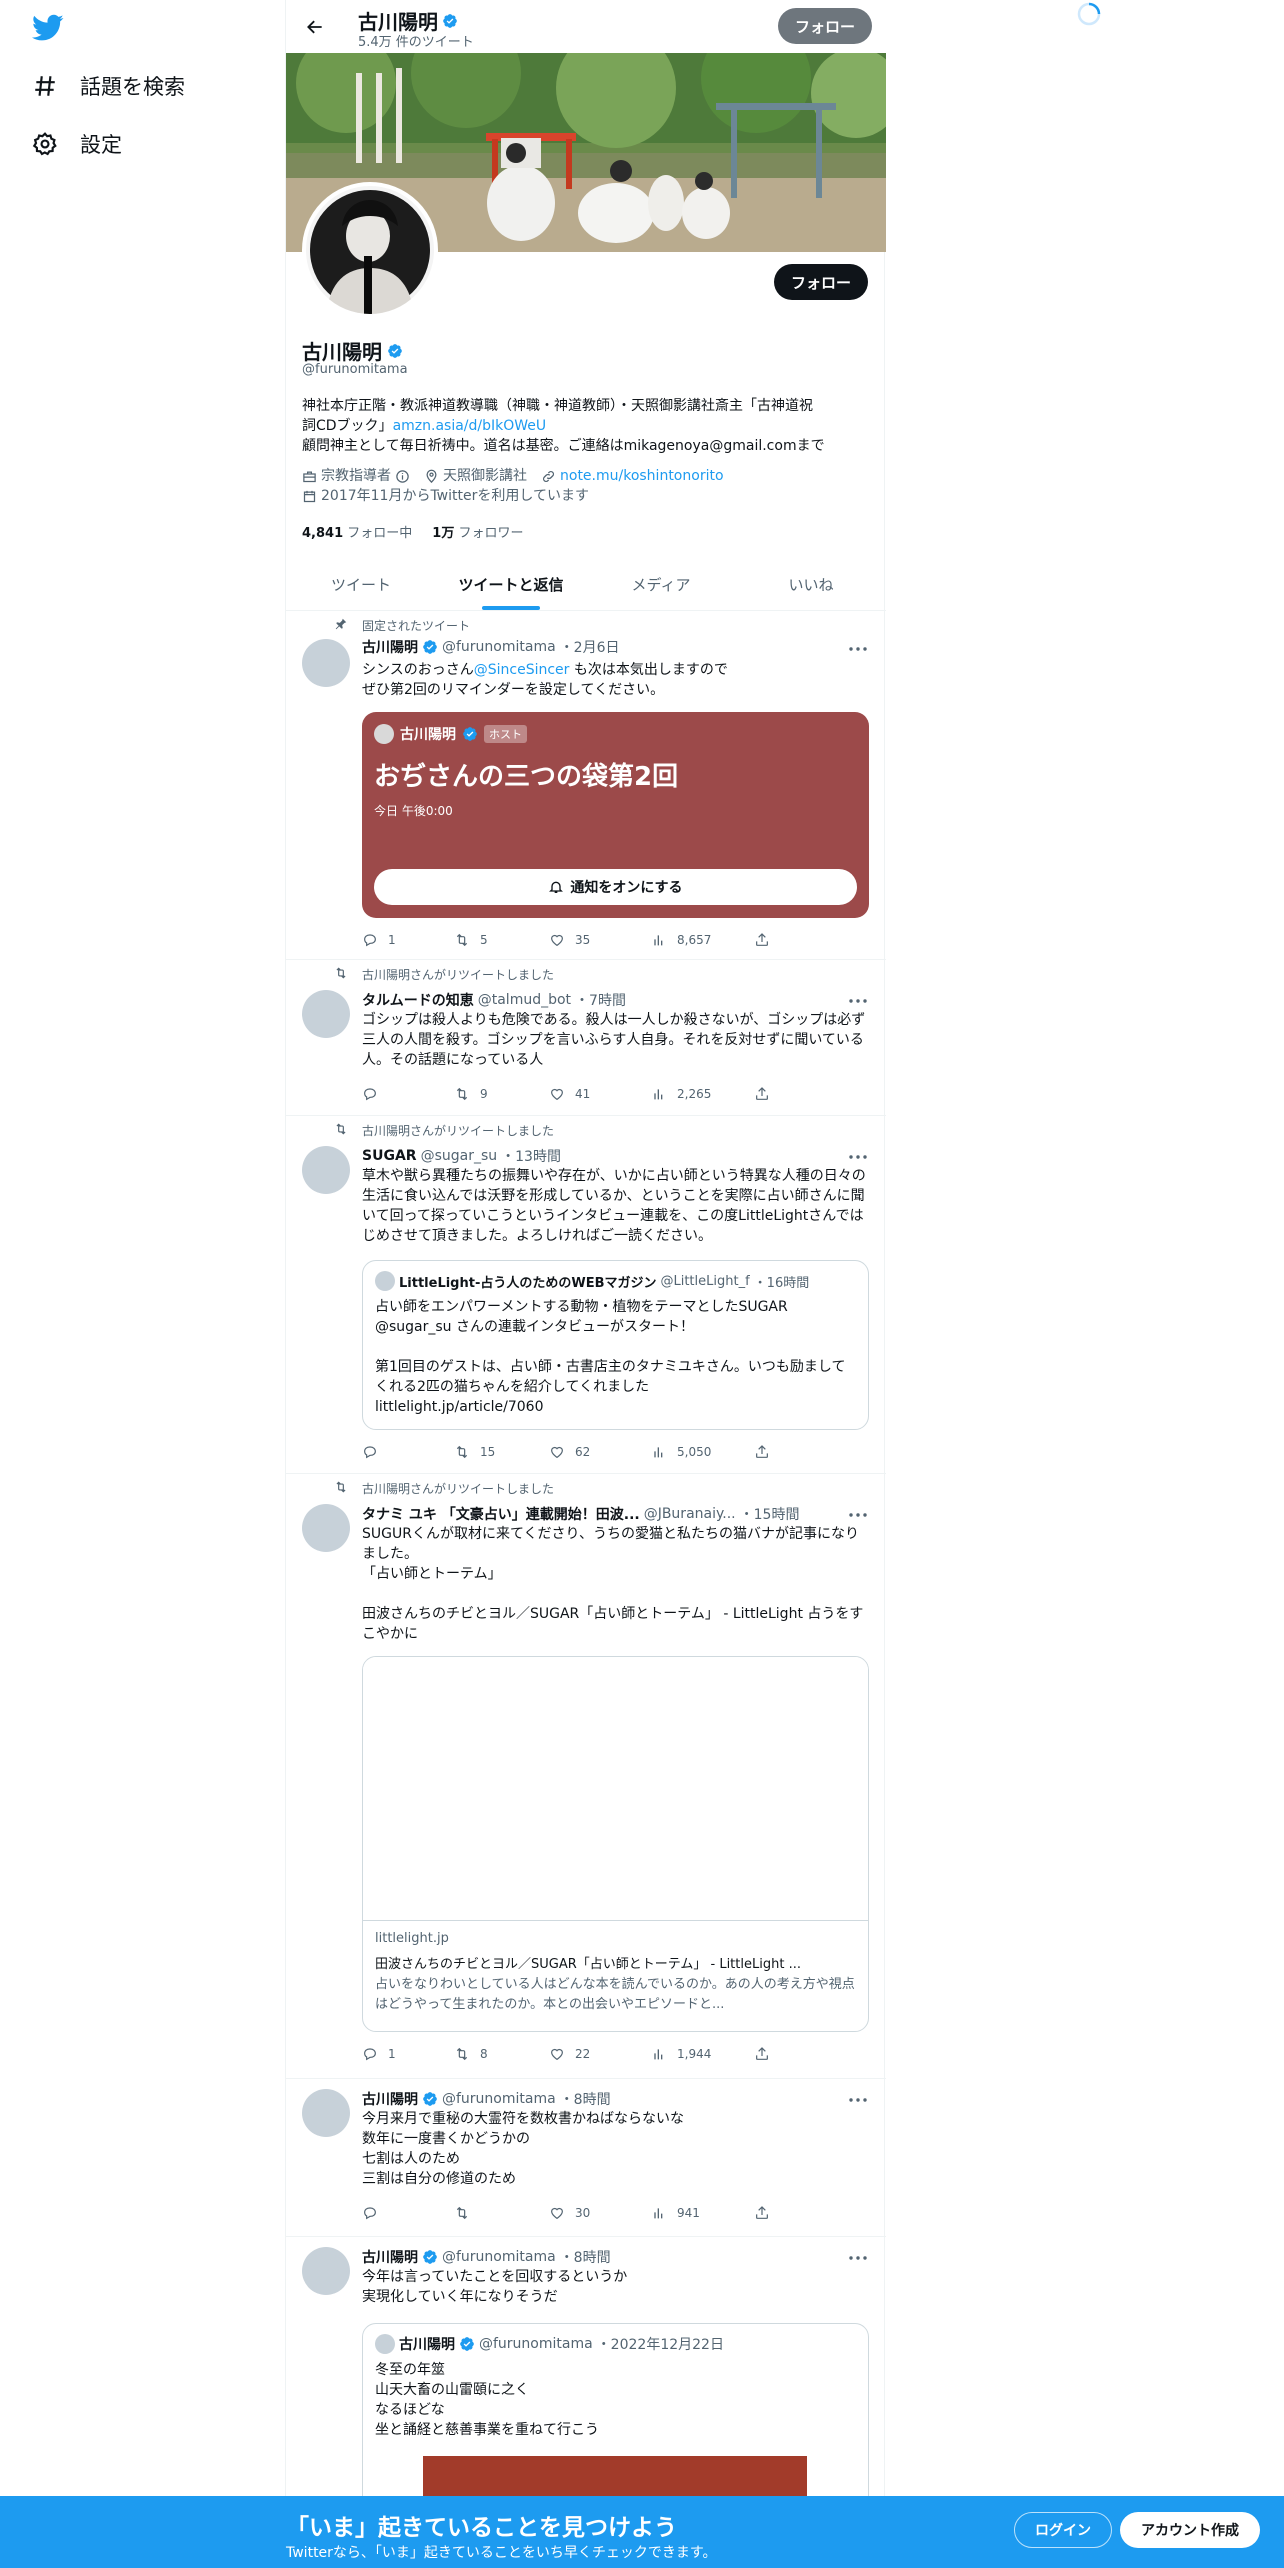 The image size is (1284, 2568). What do you see at coordinates (615, 815) in the screenshot?
I see `space-card: 古川陽明 ホスト おぢさんの三つの袋第2回 今日 午後0:00 通知をオンにする` at bounding box center [615, 815].